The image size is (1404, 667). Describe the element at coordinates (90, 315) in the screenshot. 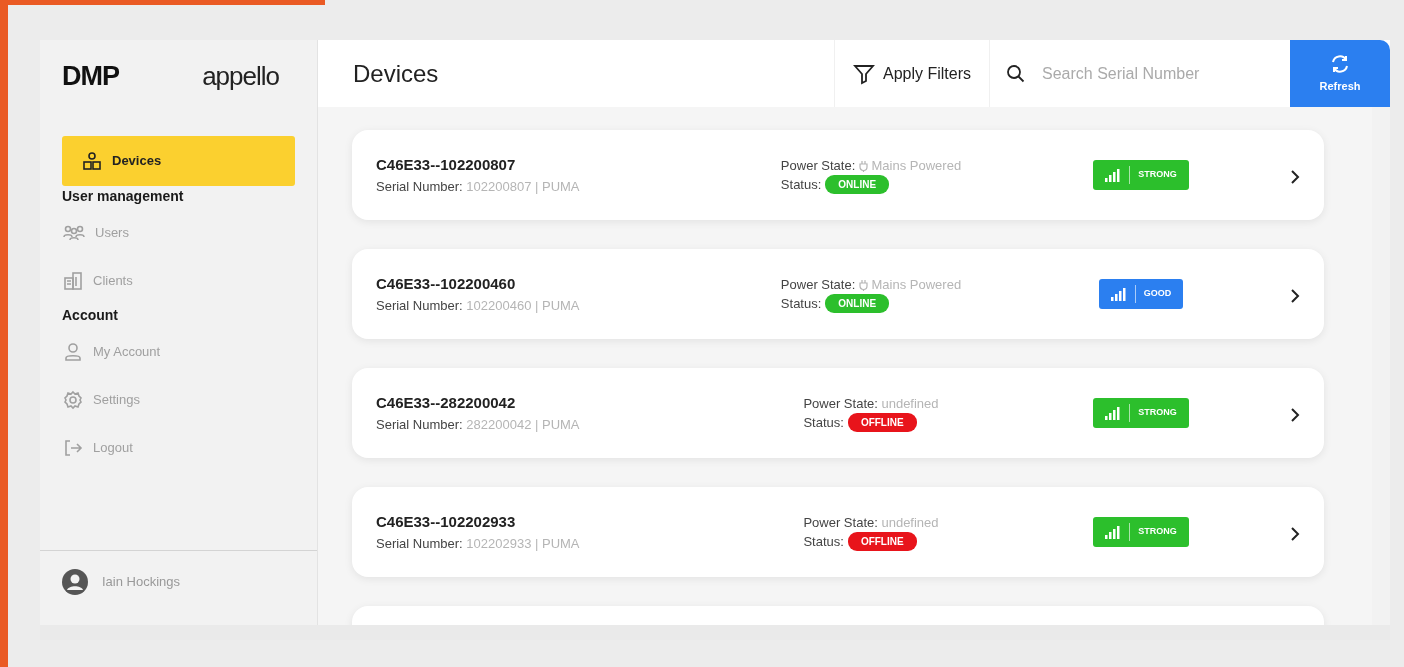

I see `section-heading: Account` at that location.